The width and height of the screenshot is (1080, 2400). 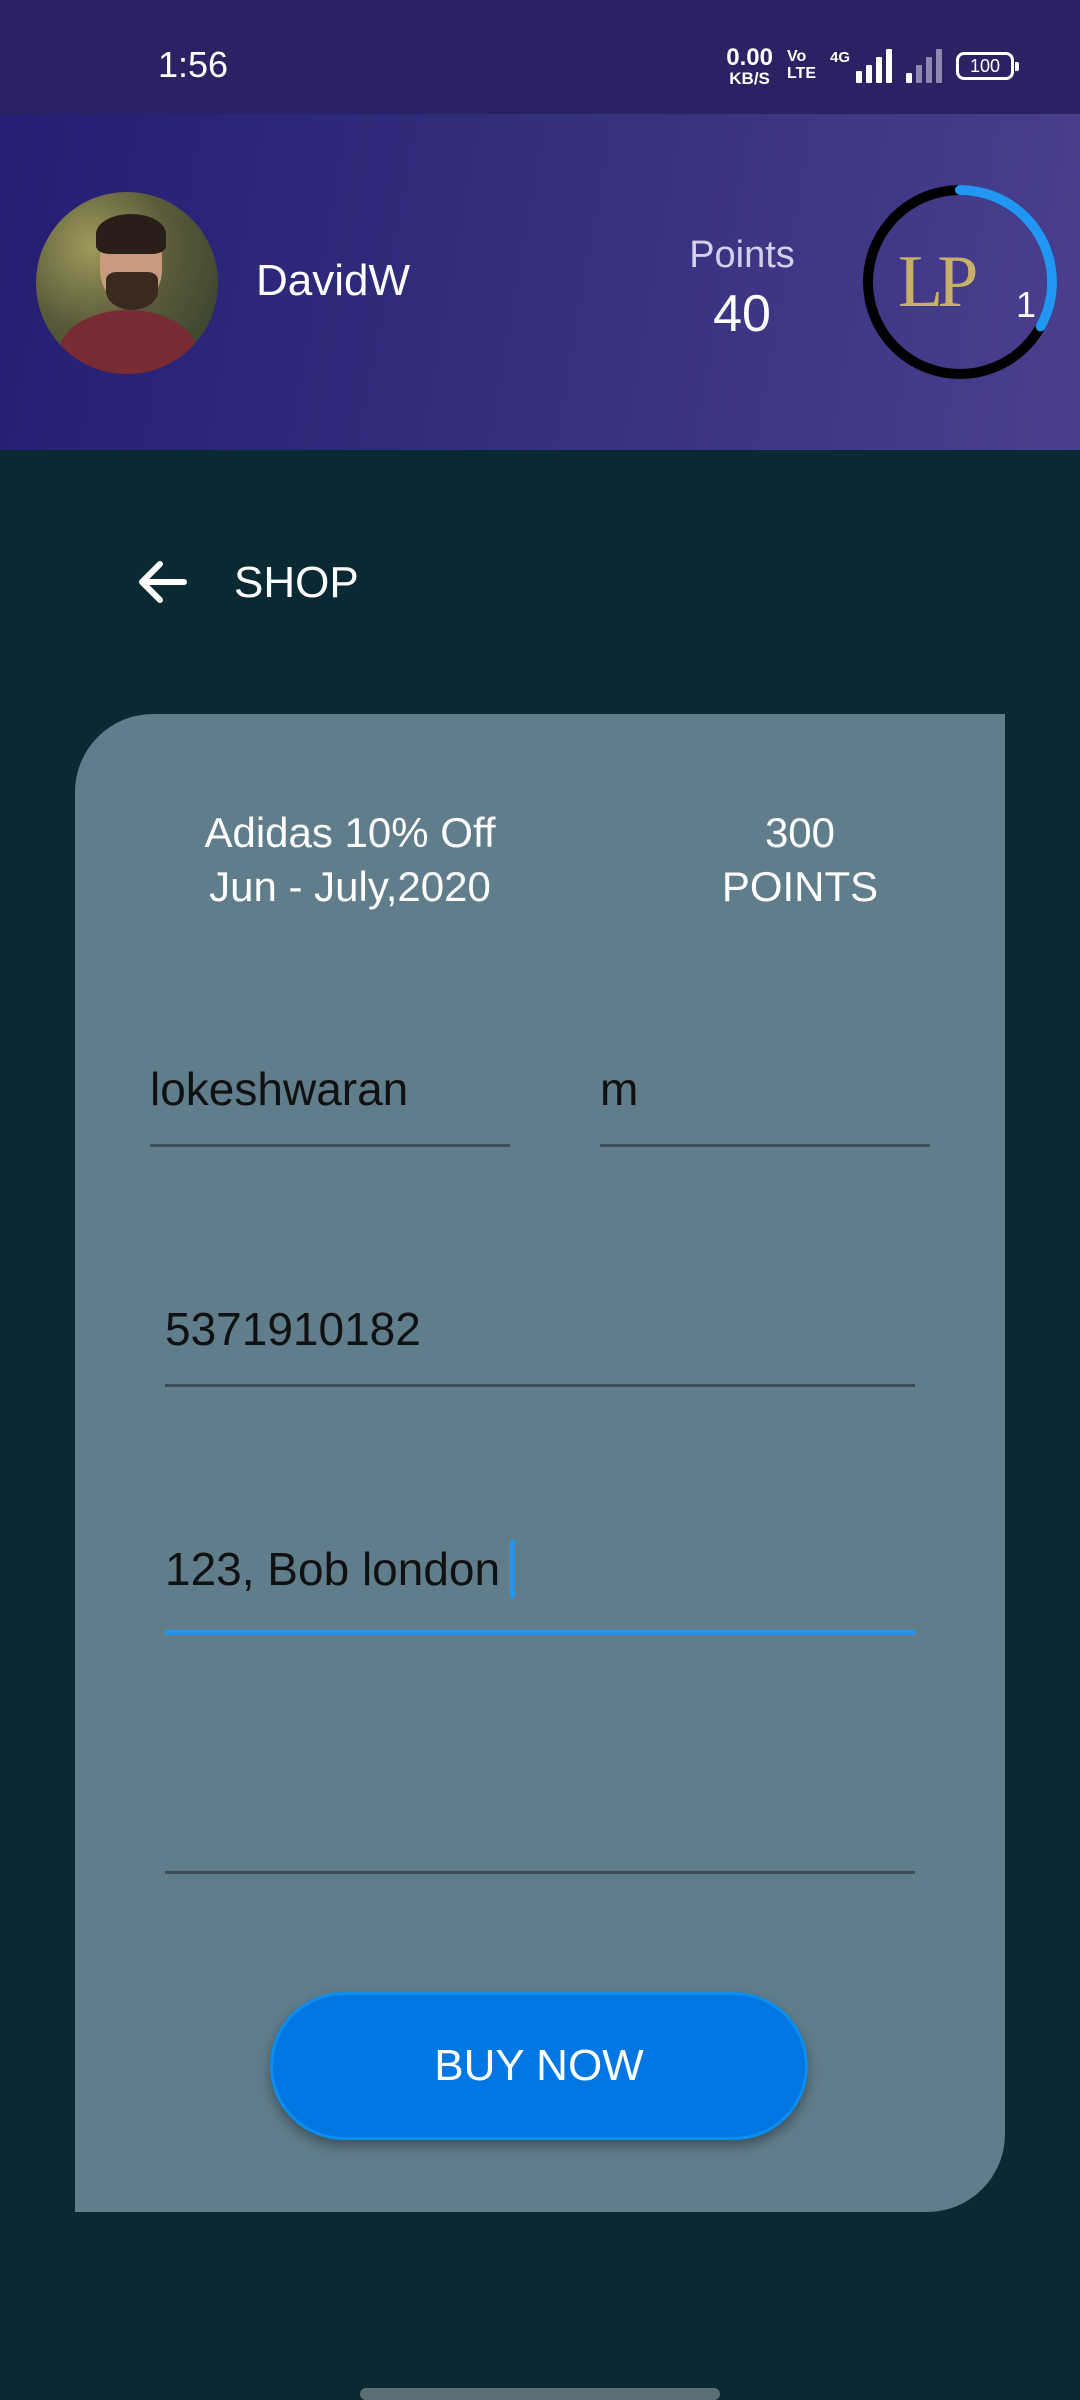 I want to click on battery-level: 100, so click(x=985, y=65).